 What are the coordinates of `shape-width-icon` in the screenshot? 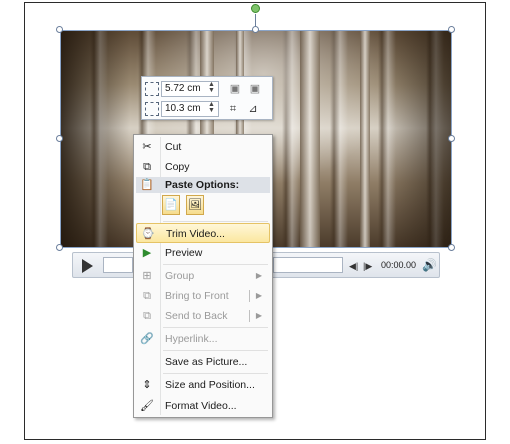 It's located at (152, 109).